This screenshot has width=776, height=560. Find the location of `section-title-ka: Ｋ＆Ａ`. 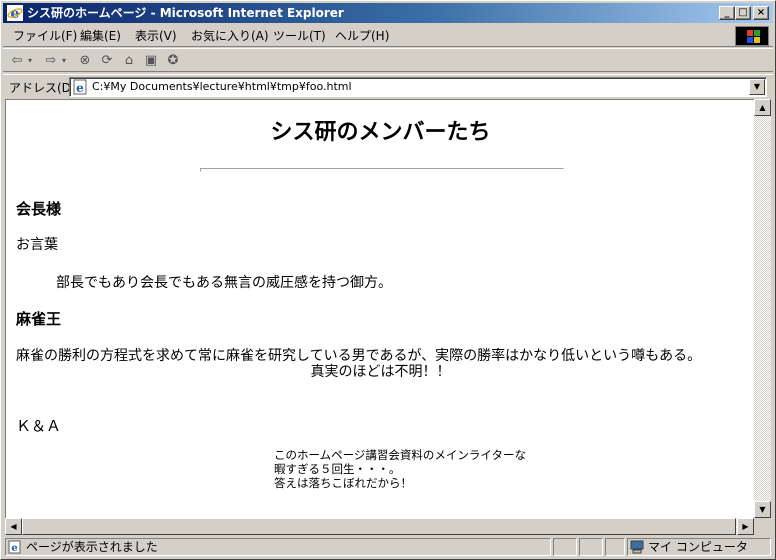

section-title-ka: Ｋ＆Ａ is located at coordinates (39, 426).